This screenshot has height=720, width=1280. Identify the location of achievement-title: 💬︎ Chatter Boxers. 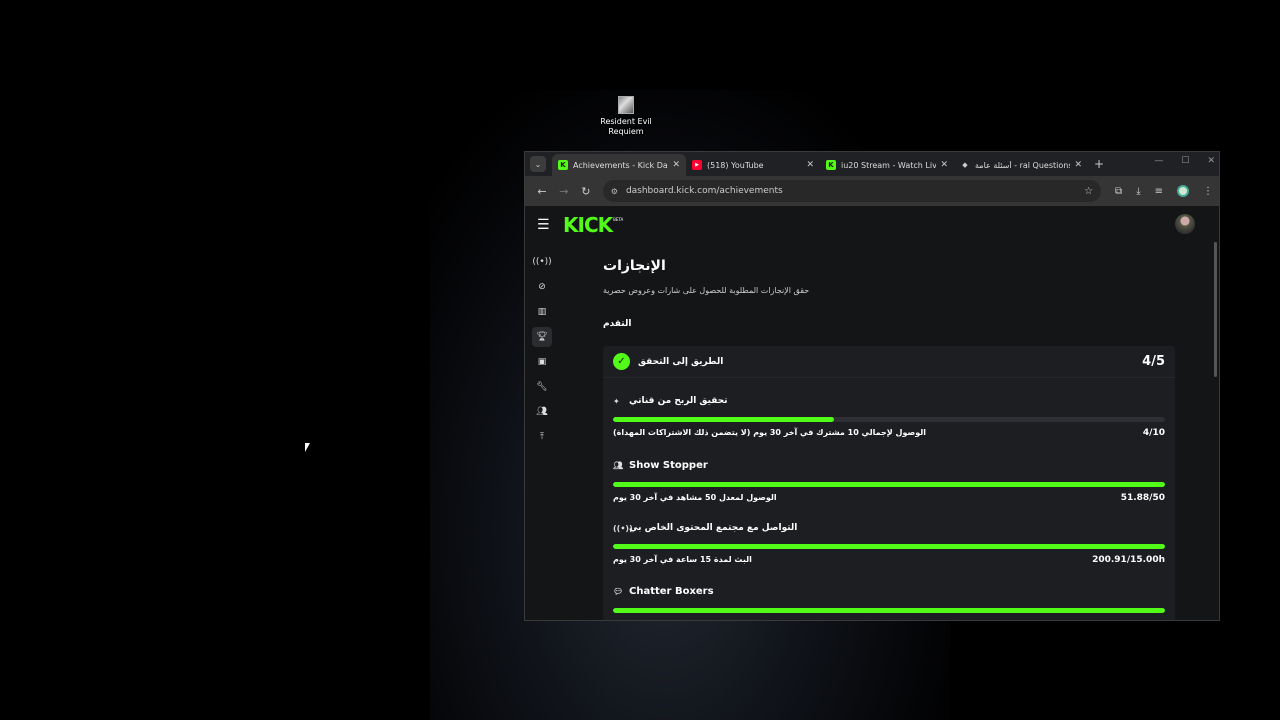
(889, 591).